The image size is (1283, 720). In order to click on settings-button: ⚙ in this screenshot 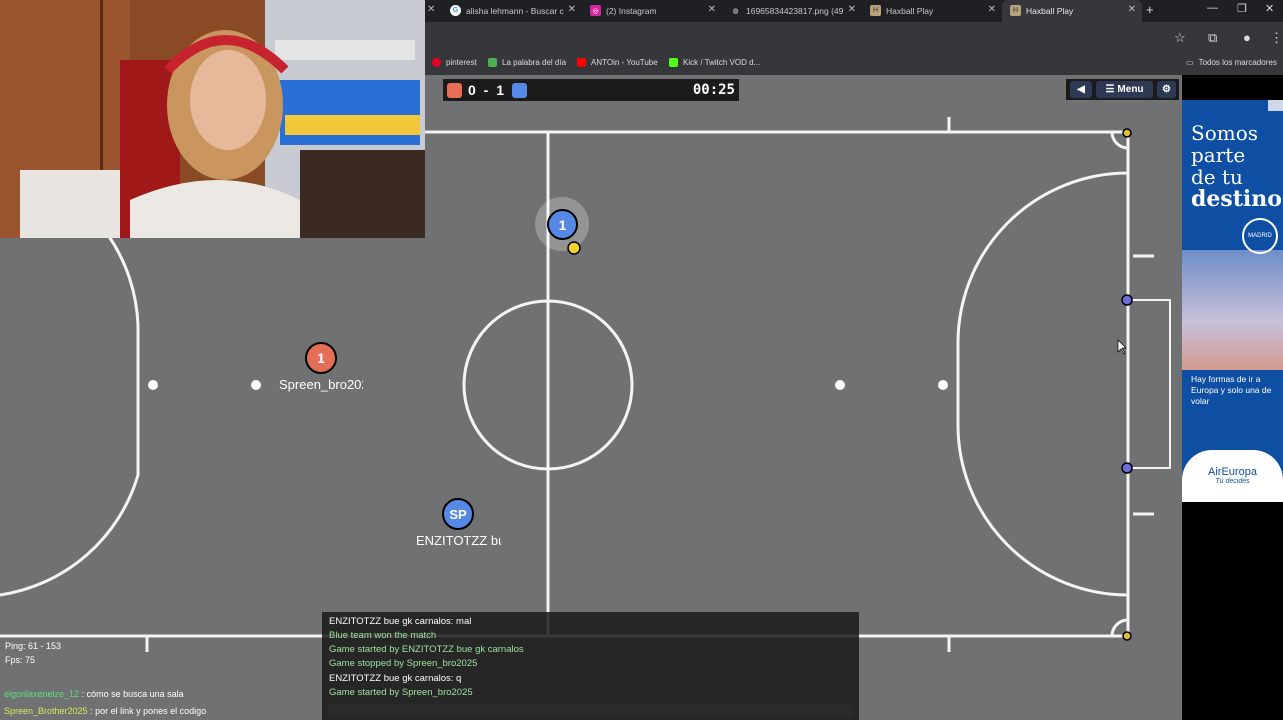, I will do `click(1166, 89)`.